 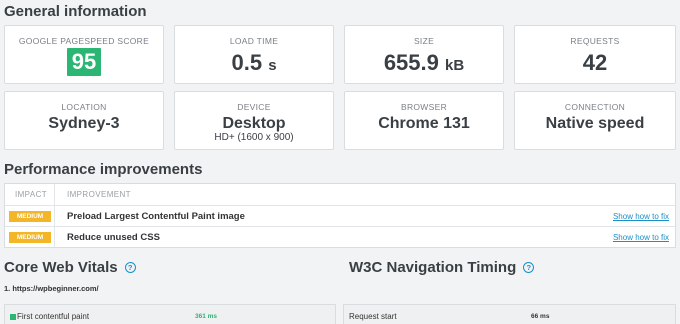 What do you see at coordinates (31, 194) in the screenshot?
I see `impact-column-header: IMPACT` at bounding box center [31, 194].